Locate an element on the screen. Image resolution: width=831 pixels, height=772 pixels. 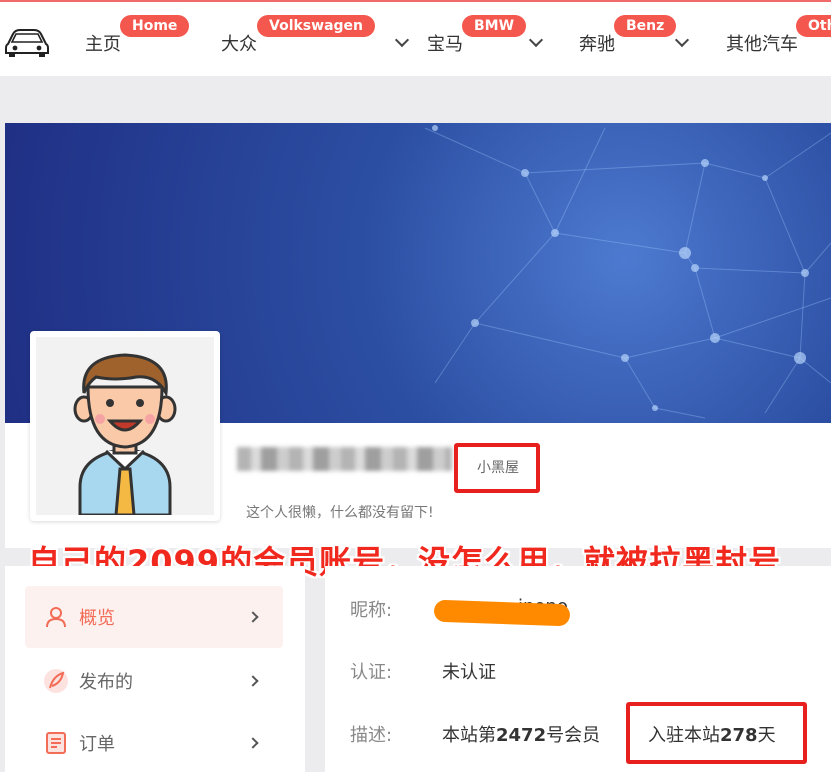
user-icon is located at coordinates (56, 617).